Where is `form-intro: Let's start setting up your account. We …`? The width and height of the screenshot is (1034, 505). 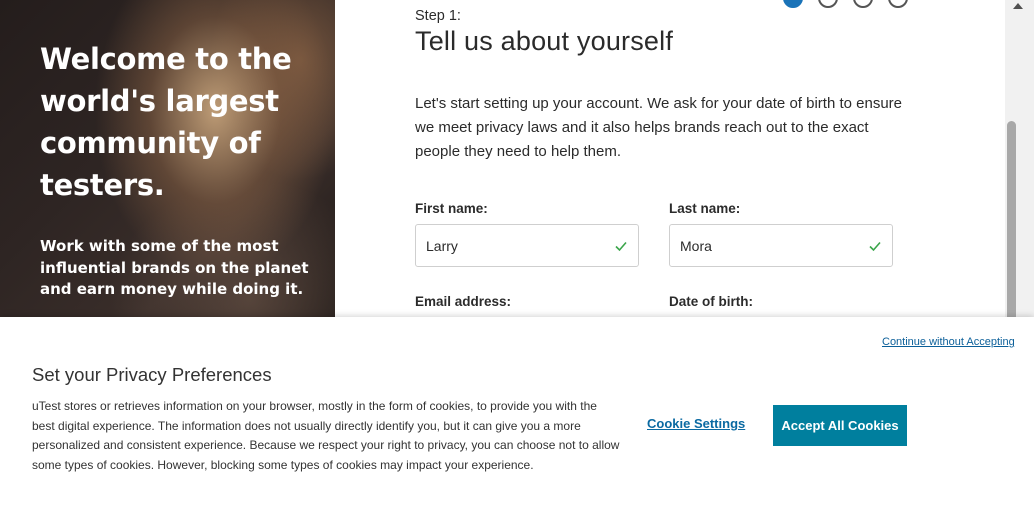
form-intro: Let's start setting up your account. We … is located at coordinates (659, 127).